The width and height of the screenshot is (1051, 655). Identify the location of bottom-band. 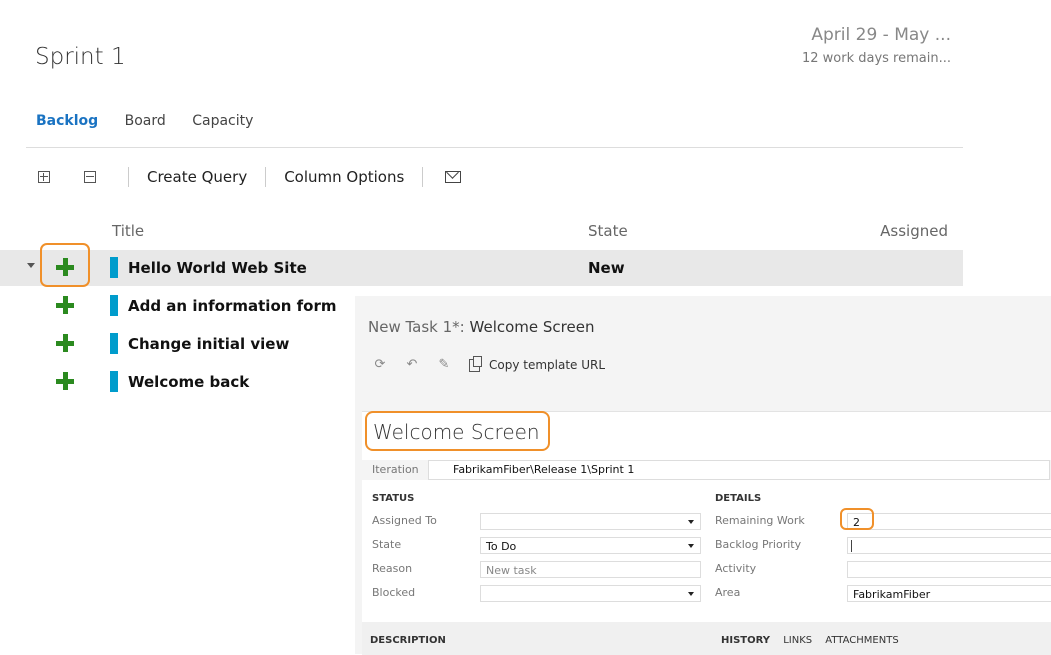
(706, 638).